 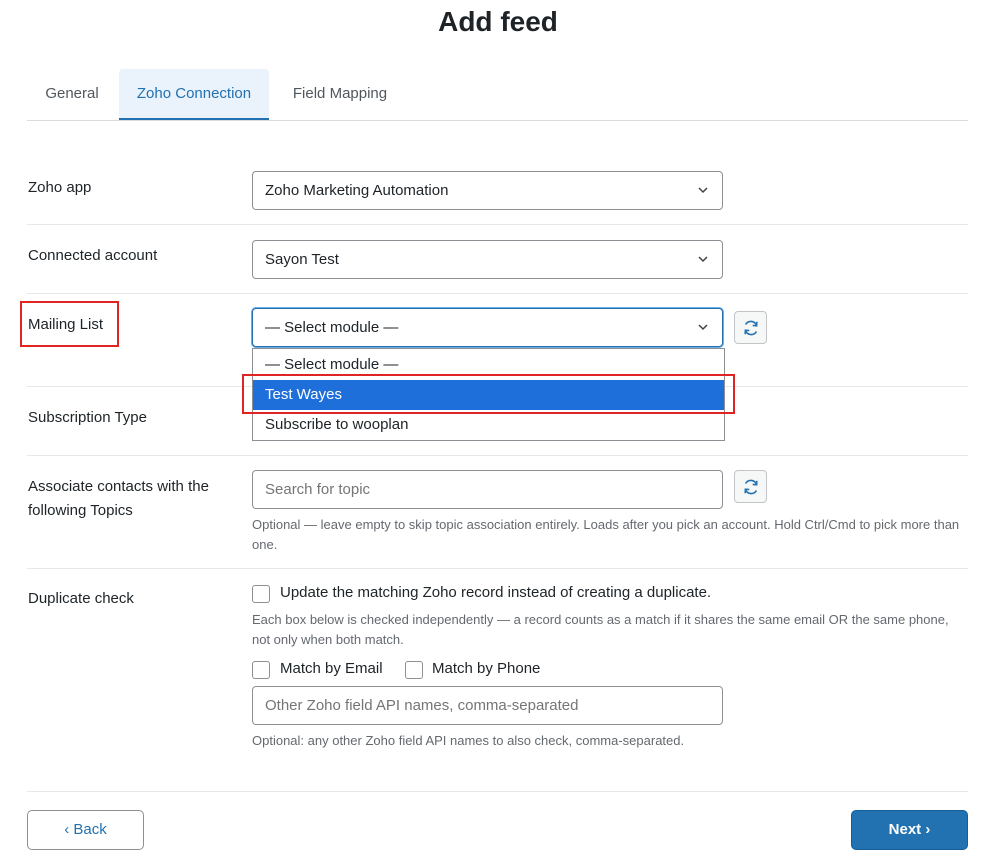 What do you see at coordinates (332, 327) in the screenshot?
I see `mailing-list-value: — Select module —` at bounding box center [332, 327].